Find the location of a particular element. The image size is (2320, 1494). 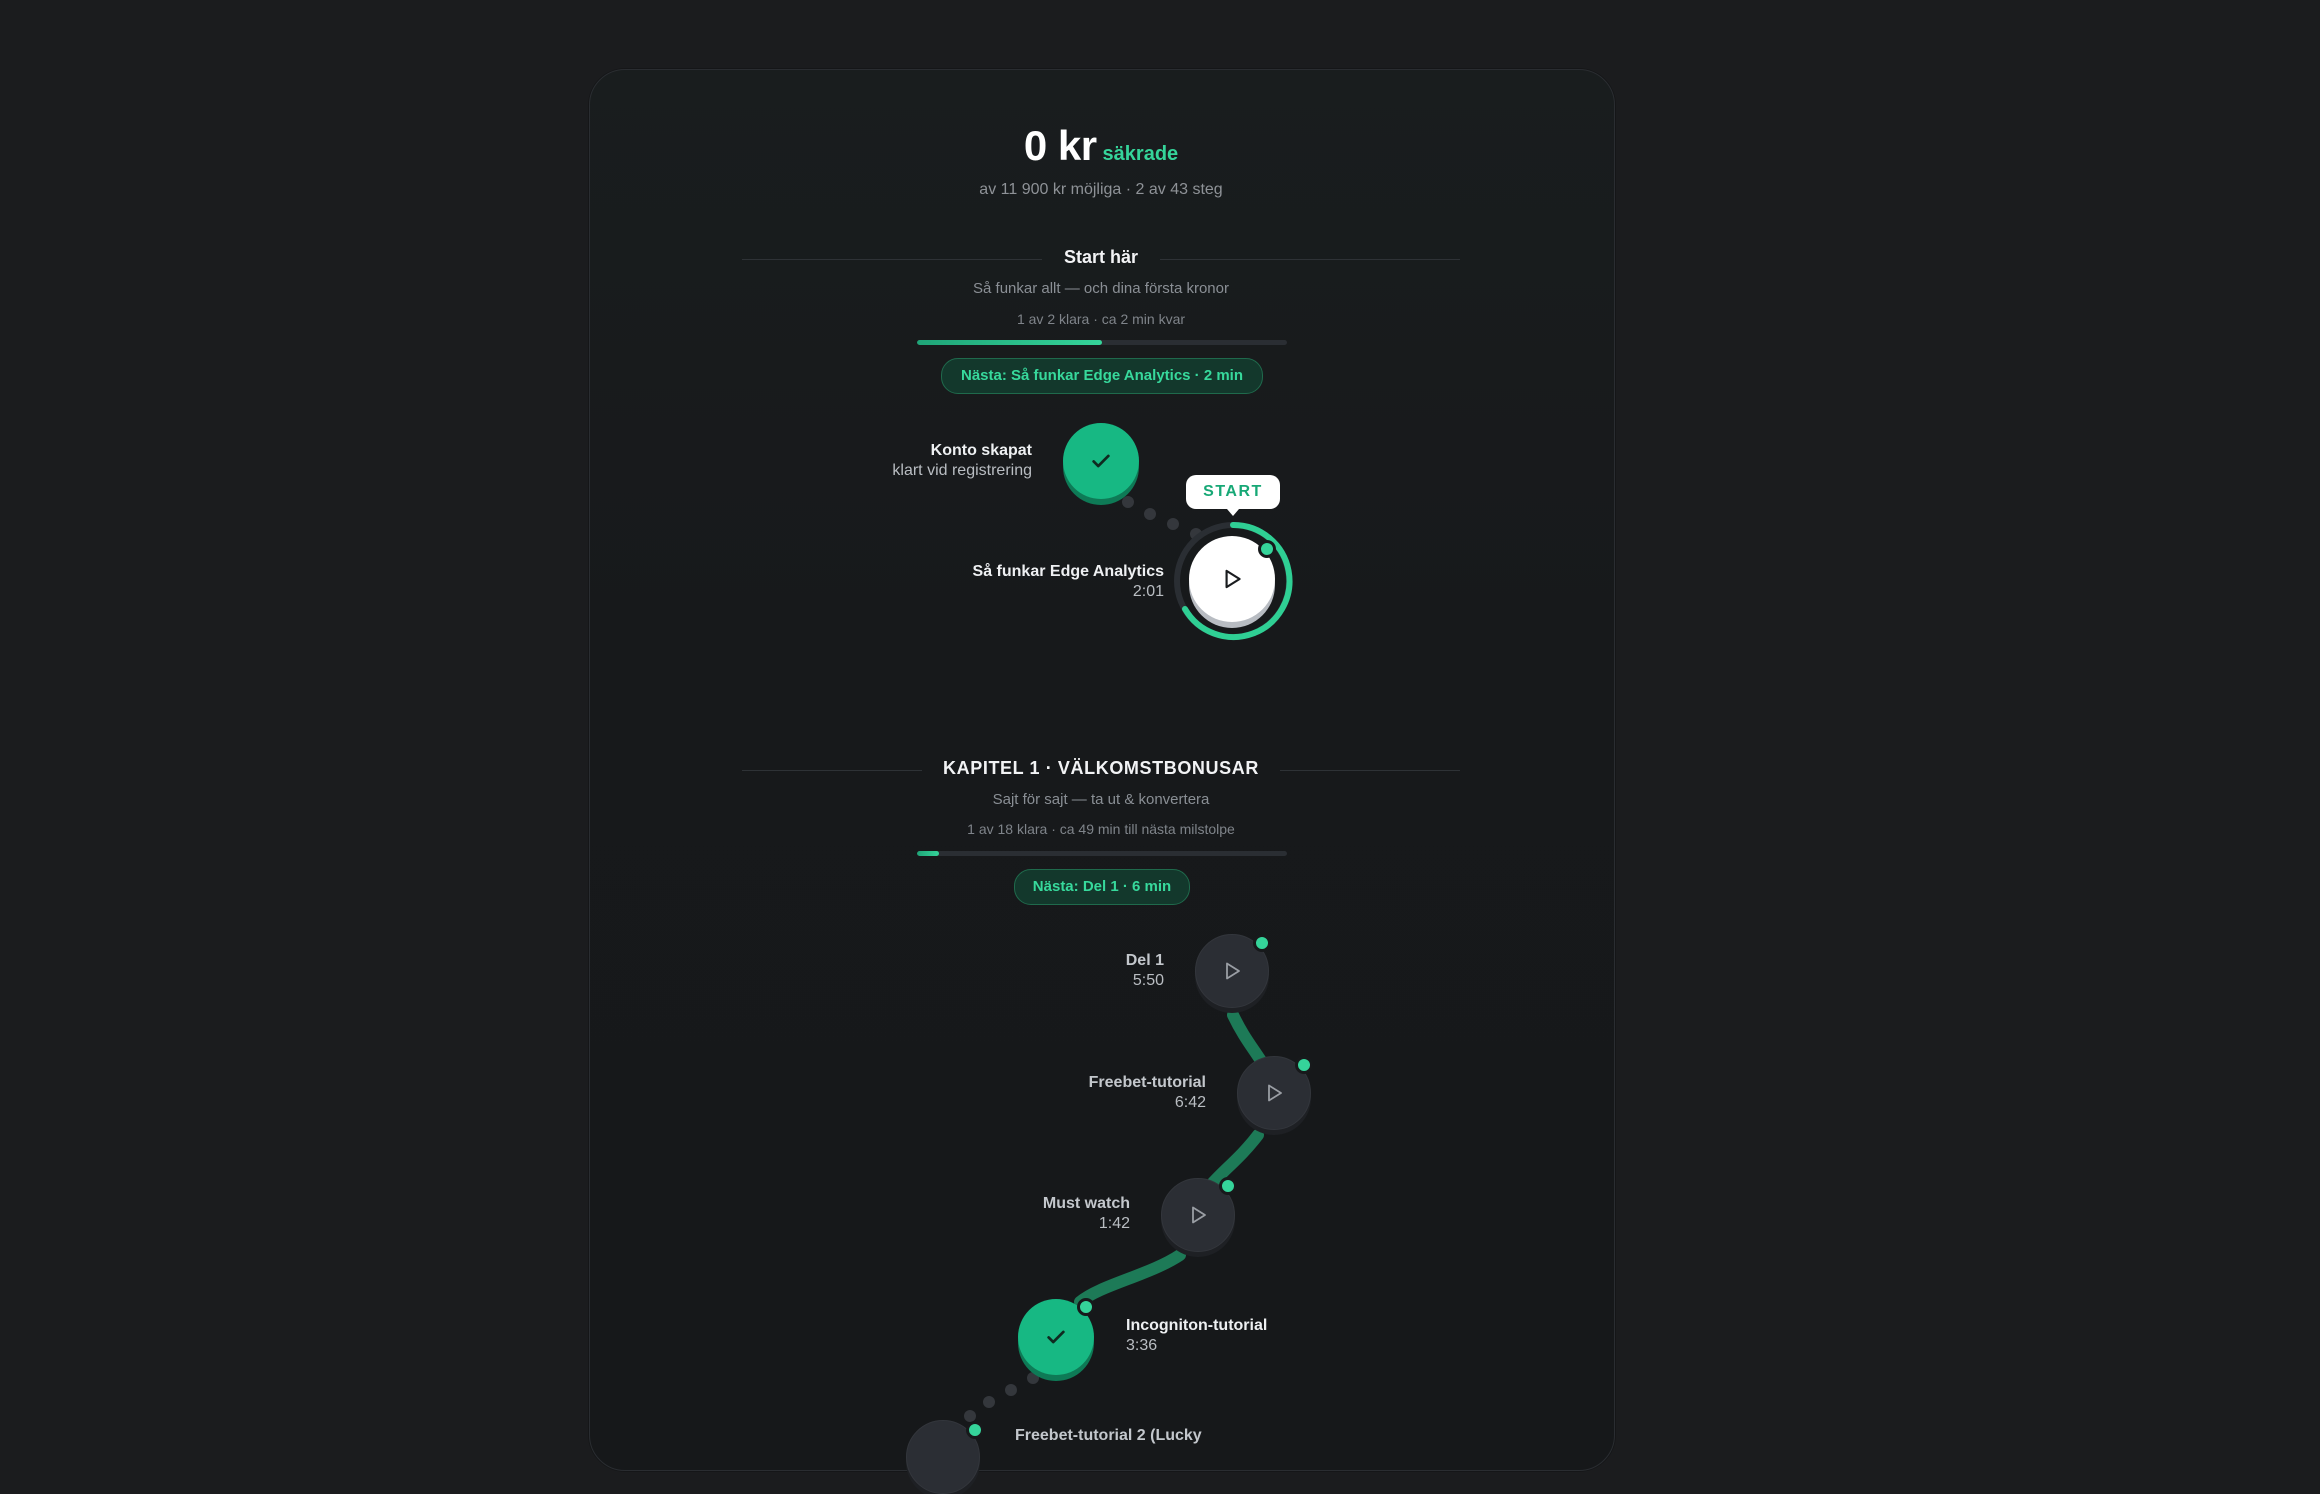

step-label-konto-skapat: Konto skapat klart vid registrering is located at coordinates (896, 461).